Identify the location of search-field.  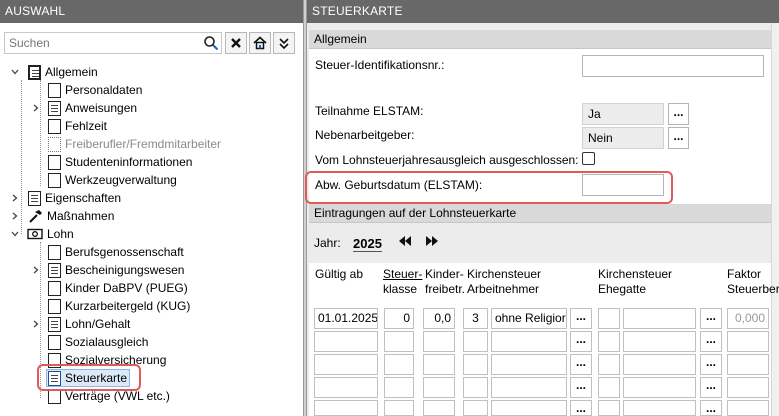
(113, 43).